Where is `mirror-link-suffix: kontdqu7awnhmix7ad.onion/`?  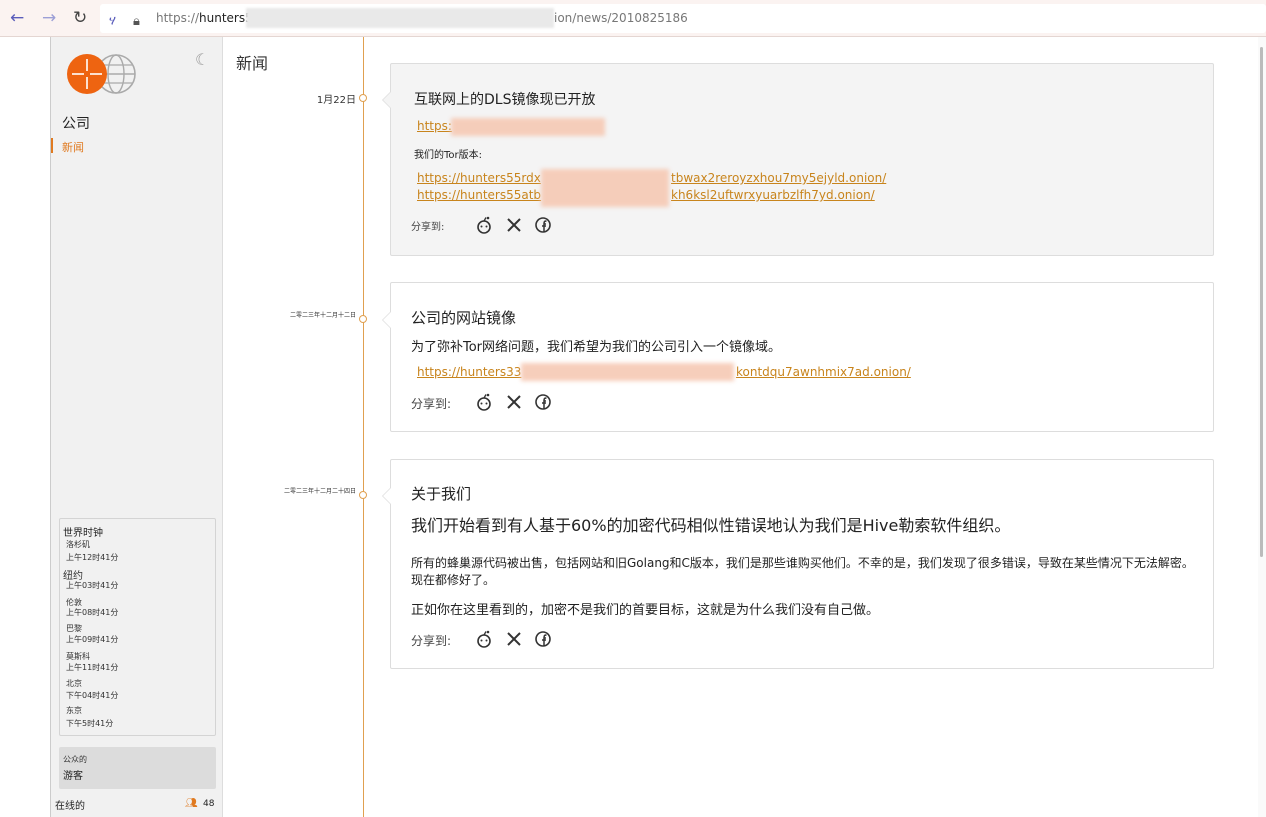 mirror-link-suffix: kontdqu7awnhmix7ad.onion/ is located at coordinates (823, 372).